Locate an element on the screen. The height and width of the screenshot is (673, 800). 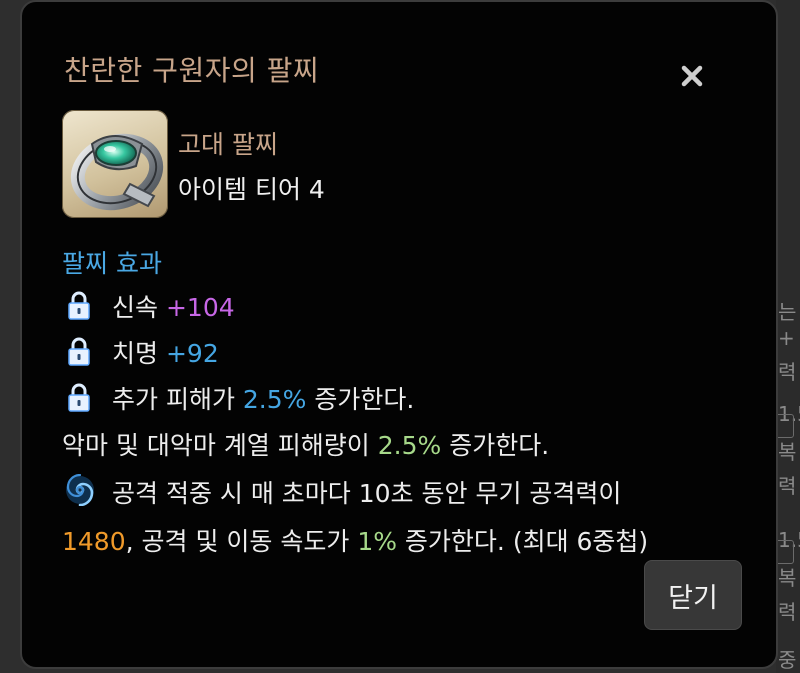
effect-line-demon-damage: 악마 및 대악마 계열 피해량이 2.5% 증가한다. is located at coordinates (305, 444).